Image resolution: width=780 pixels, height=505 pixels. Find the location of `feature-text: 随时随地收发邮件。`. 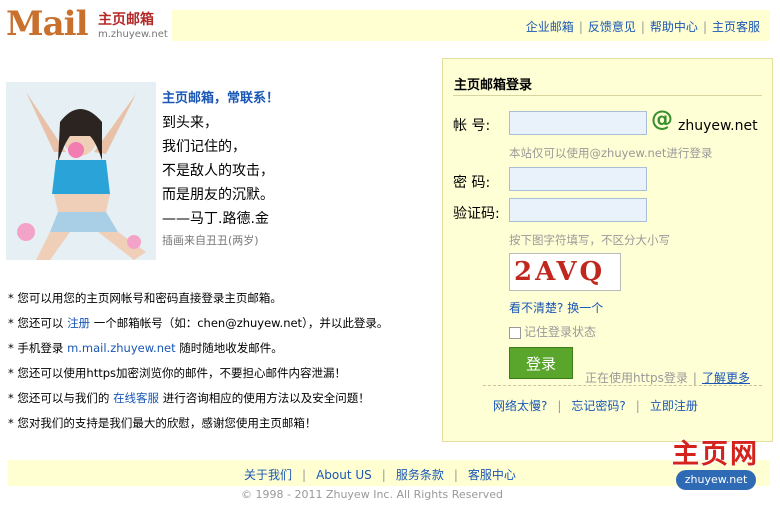

feature-text: 随时随地收发邮件。 is located at coordinates (229, 348).